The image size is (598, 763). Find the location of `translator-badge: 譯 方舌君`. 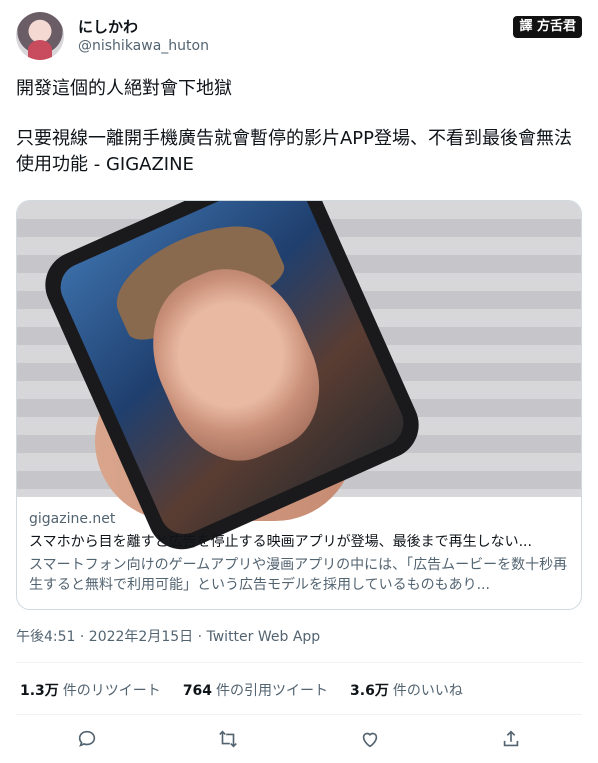

translator-badge: 譯 方舌君 is located at coordinates (547, 27).